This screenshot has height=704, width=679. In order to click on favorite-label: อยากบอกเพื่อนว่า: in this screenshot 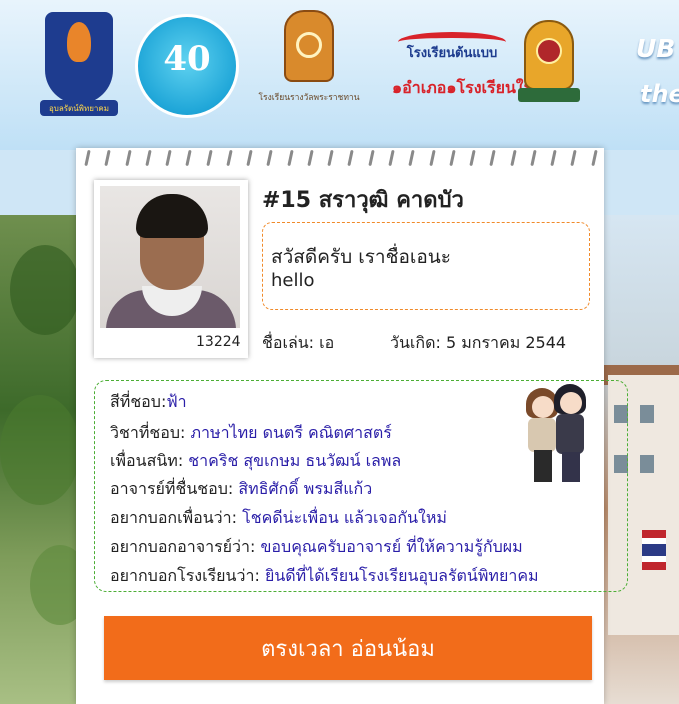, I will do `click(174, 517)`.